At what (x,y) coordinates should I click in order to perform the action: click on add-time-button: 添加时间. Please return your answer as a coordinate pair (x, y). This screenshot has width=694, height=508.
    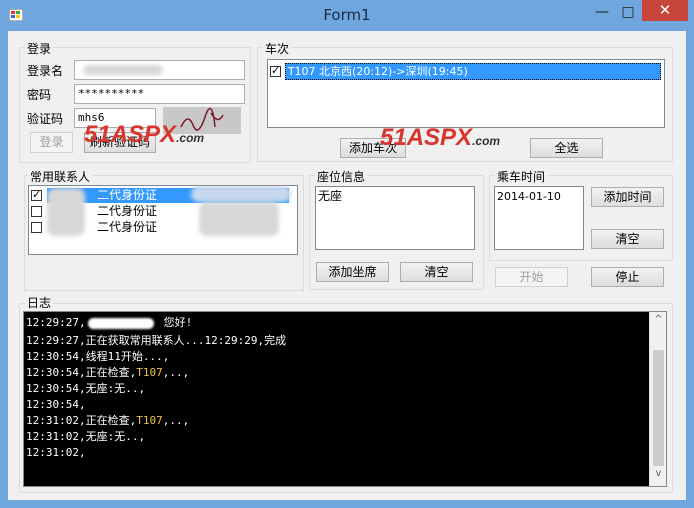
    Looking at the image, I should click on (627, 197).